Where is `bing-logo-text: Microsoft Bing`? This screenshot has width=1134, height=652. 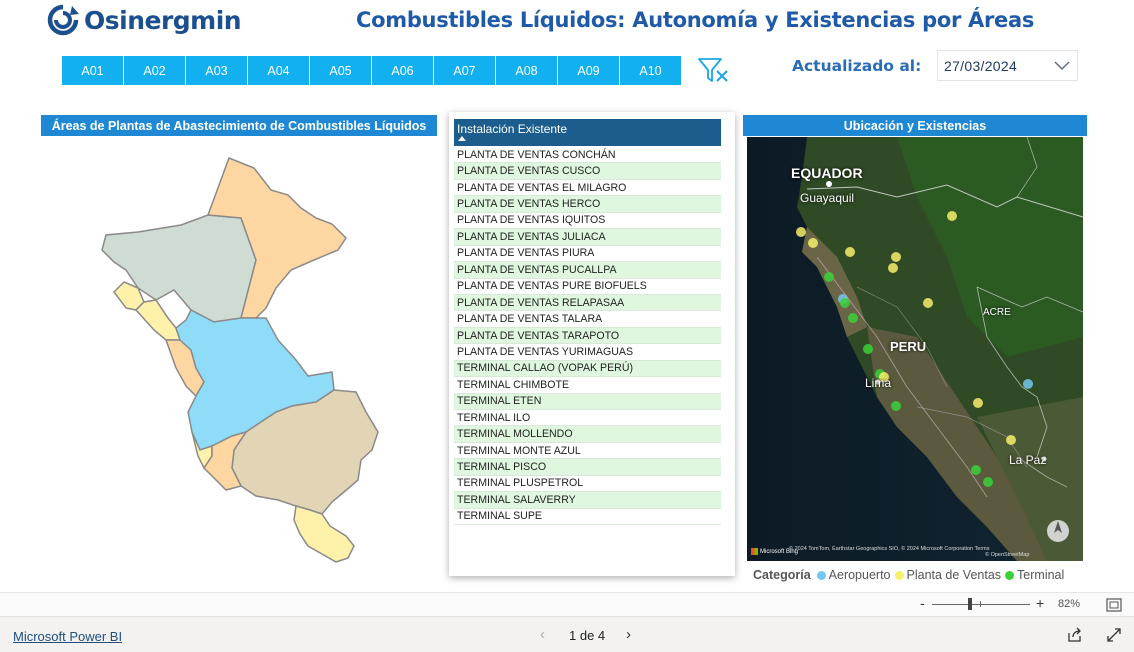
bing-logo-text: Microsoft Bing is located at coordinates (779, 551).